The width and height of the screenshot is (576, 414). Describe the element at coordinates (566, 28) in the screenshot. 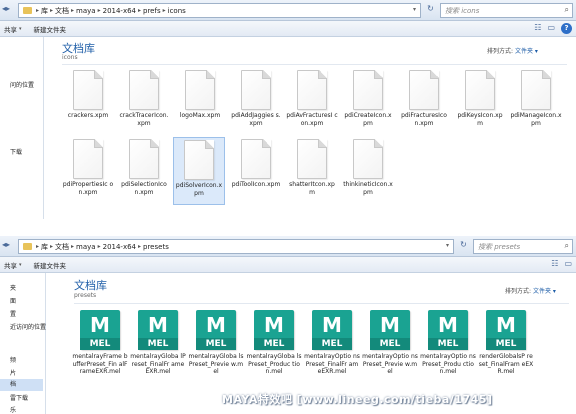

I see `help-icon: ?` at that location.